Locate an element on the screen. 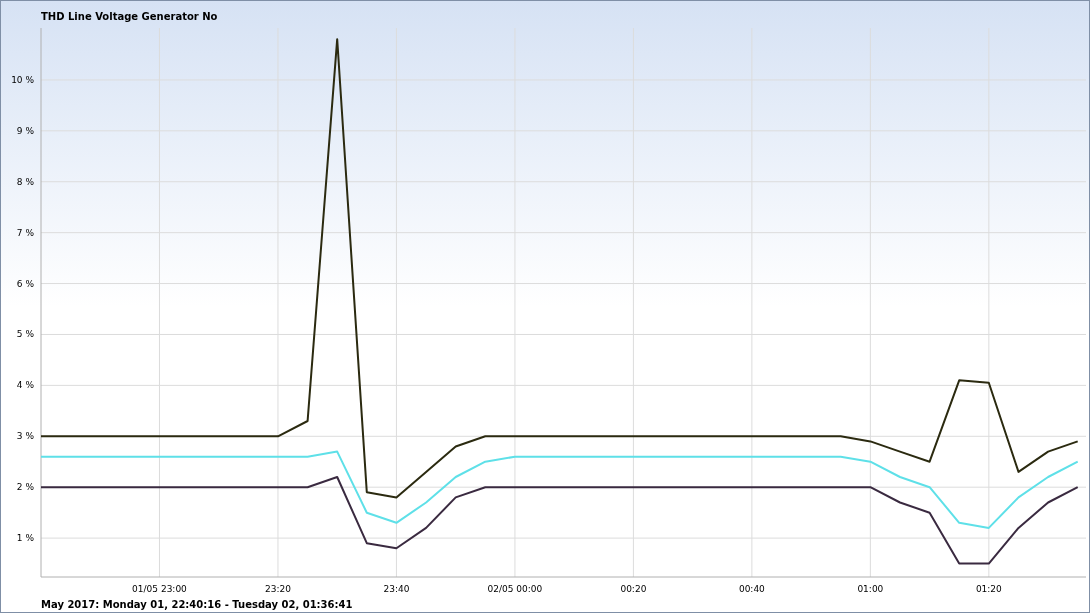 This screenshot has height=613, width=1090. x-tick-label: 23:20 is located at coordinates (278, 589).